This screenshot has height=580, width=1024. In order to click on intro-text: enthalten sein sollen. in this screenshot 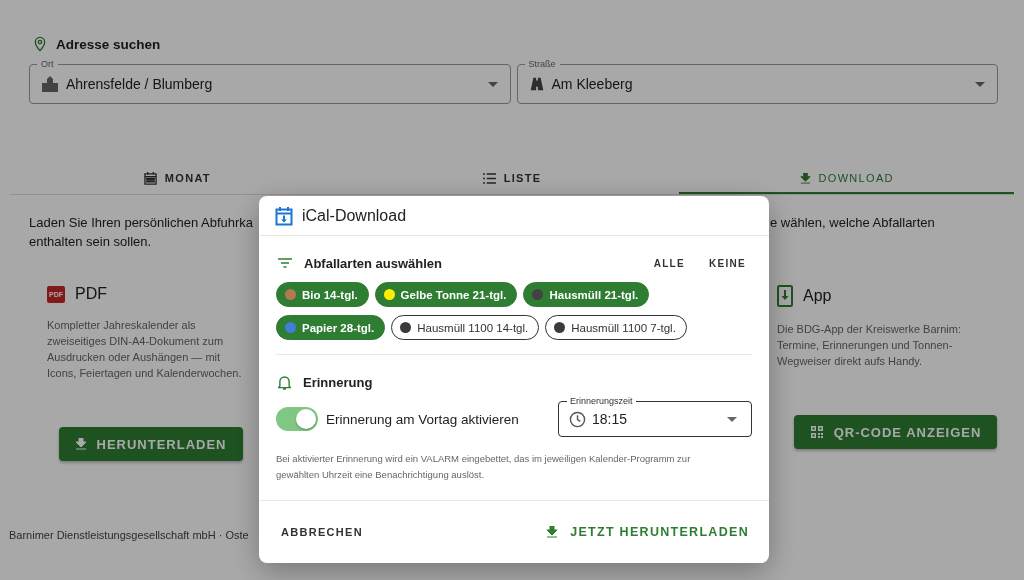, I will do `click(90, 242)`.